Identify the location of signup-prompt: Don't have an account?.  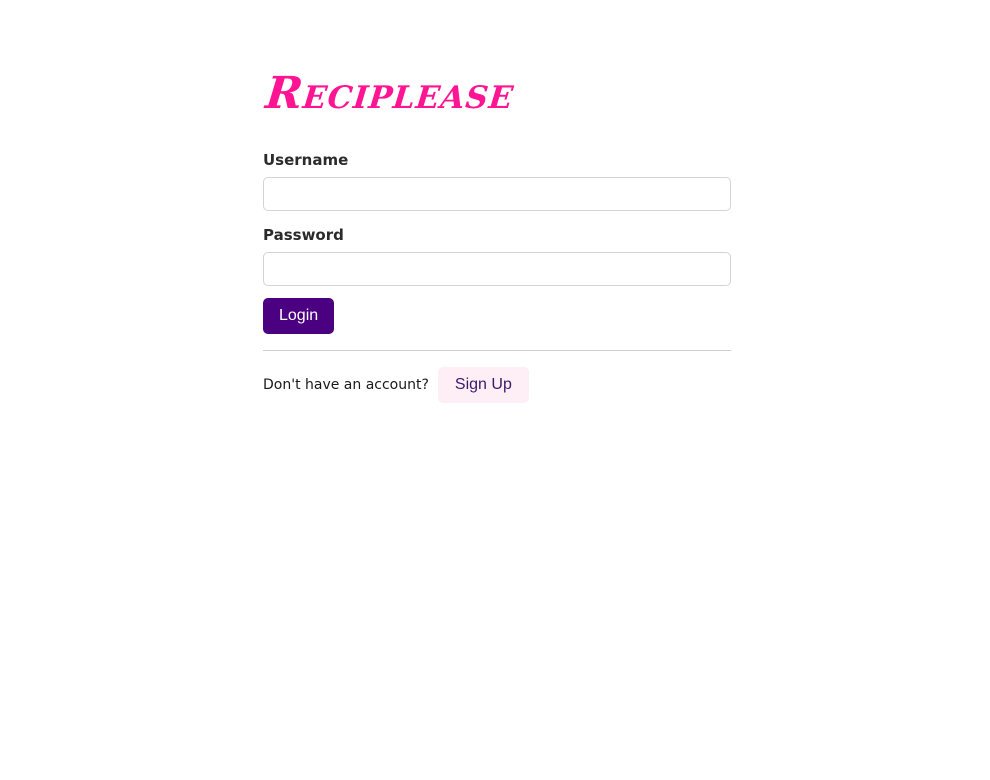
(346, 385).